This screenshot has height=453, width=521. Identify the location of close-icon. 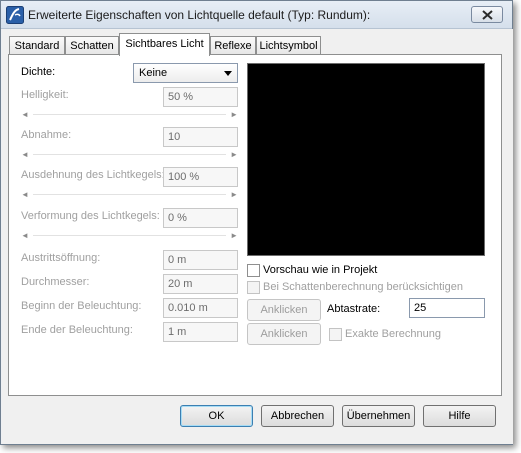
(487, 15).